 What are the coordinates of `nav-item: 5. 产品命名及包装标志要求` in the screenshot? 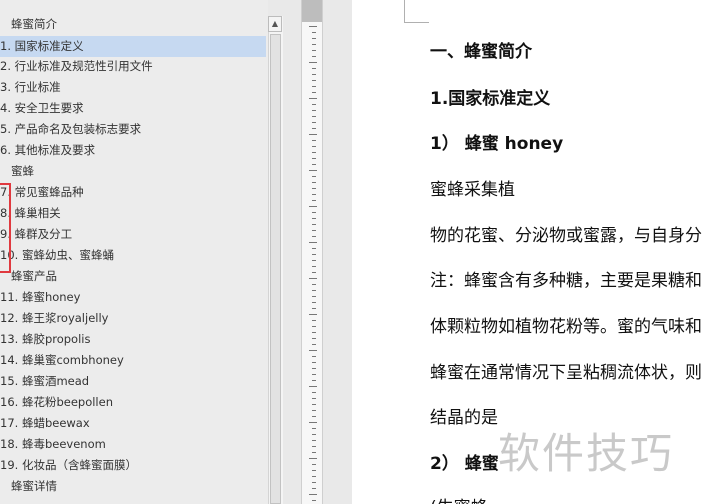 It's located at (133, 129).